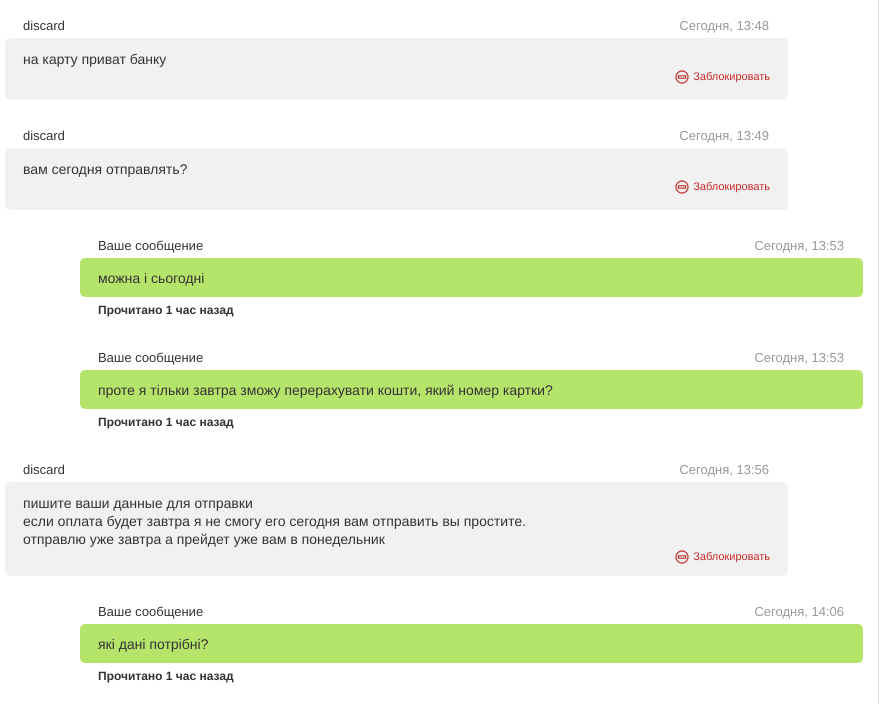 This screenshot has width=888, height=704. Describe the element at coordinates (326, 390) in the screenshot. I see `message-text: проте я тільки завтра зможу перерахувати кошти, який номер картки?` at that location.